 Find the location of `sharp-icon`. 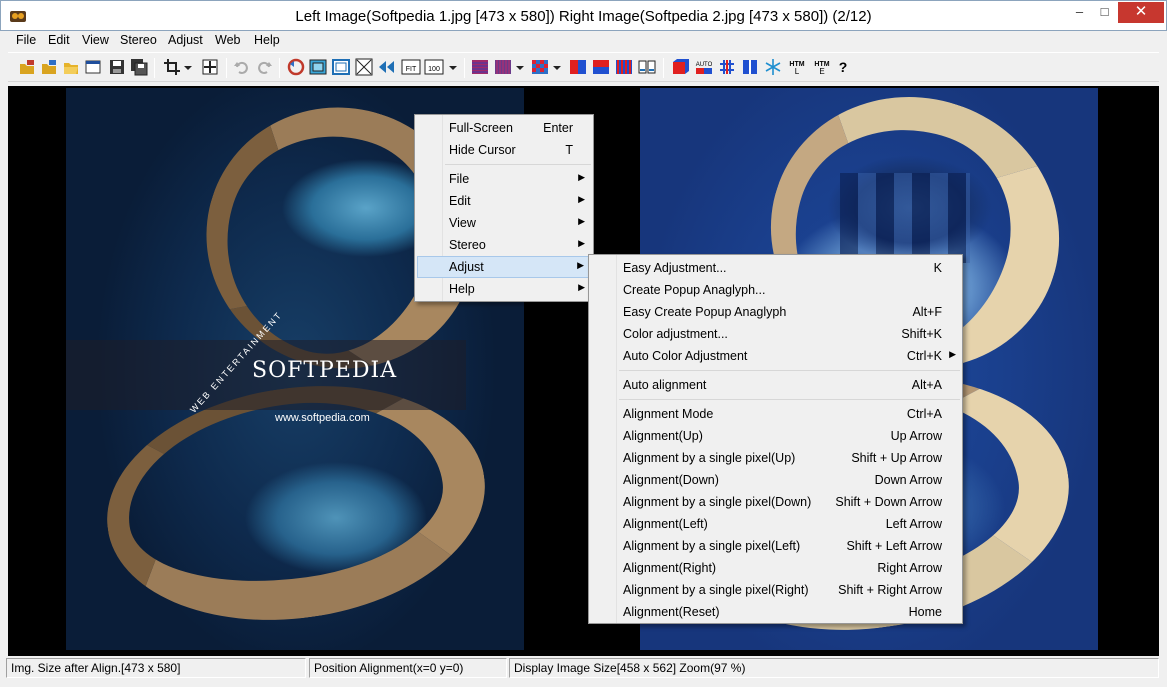

sharp-icon is located at coordinates (727, 67).